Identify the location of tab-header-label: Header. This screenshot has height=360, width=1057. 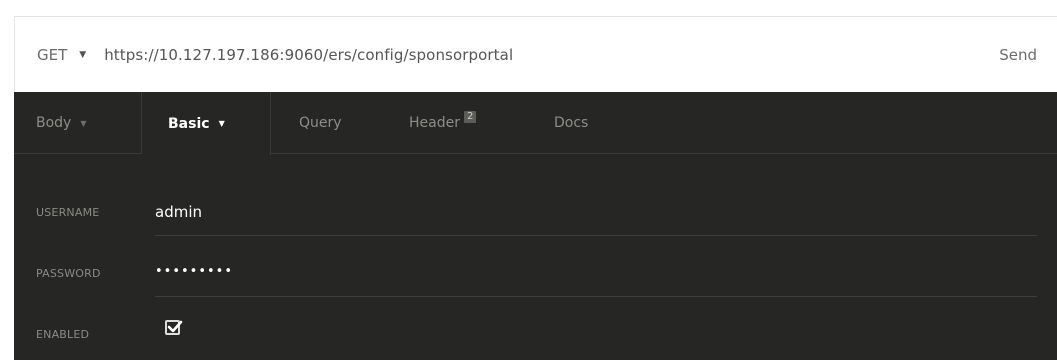
(434, 123).